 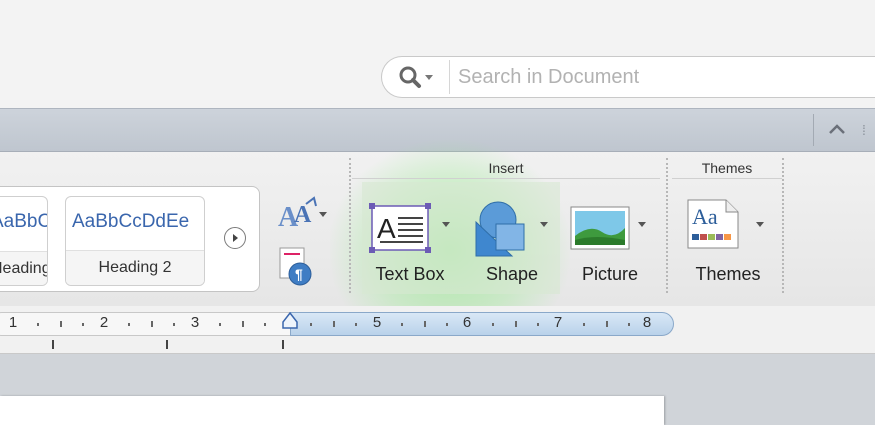 What do you see at coordinates (131, 221) in the screenshot?
I see `style-sample: AaBbCcDdEe` at bounding box center [131, 221].